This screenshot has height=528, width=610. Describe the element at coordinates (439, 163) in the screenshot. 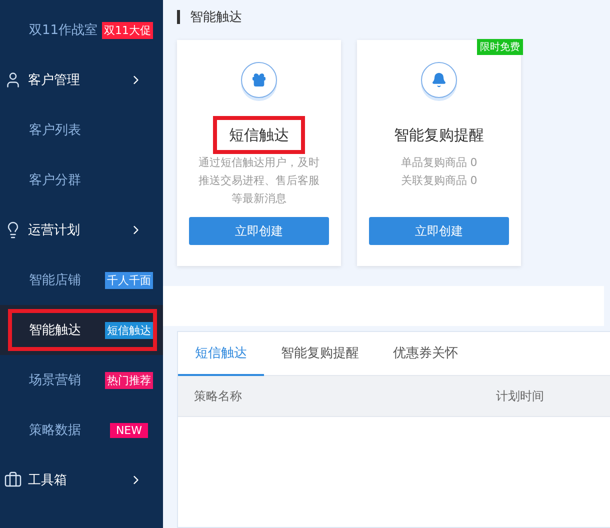

I see `card-description: 单品复购商品 0` at that location.